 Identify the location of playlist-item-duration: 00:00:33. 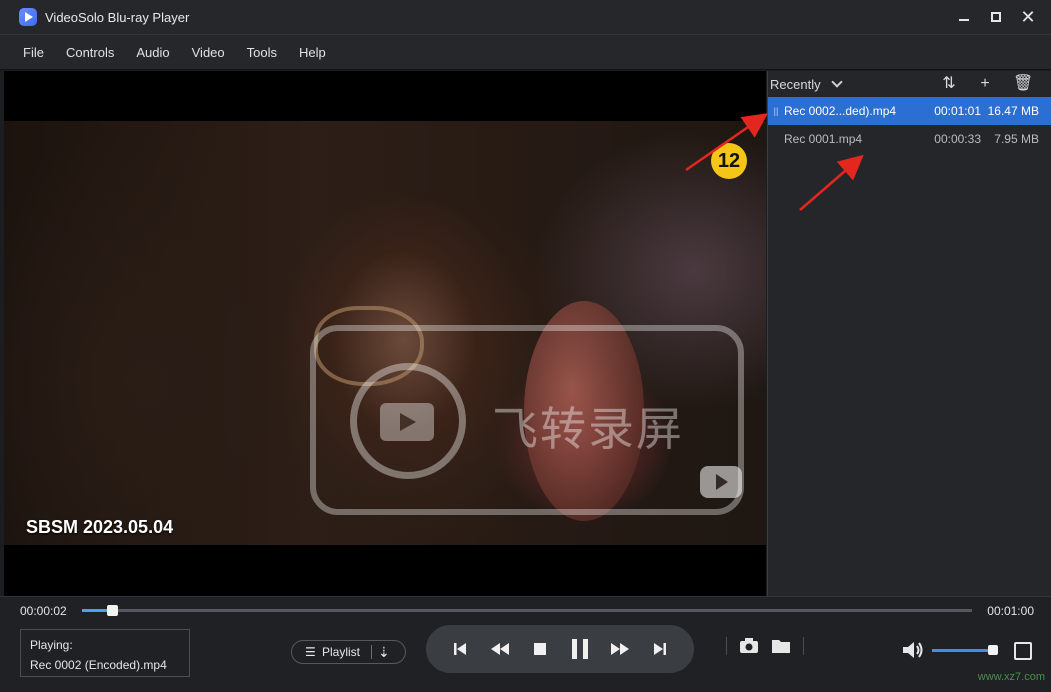
(957, 139).